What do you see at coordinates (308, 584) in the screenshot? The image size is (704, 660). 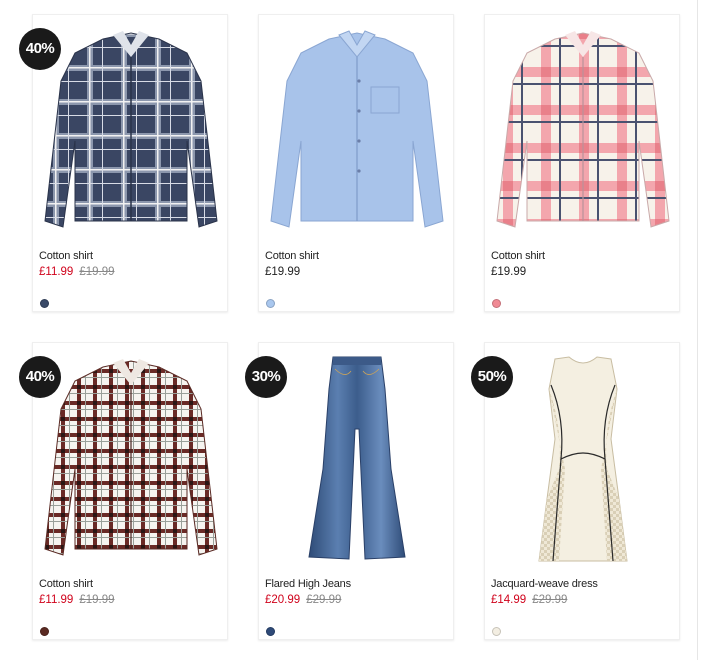 I see `product-name: Flared High Jeans` at bounding box center [308, 584].